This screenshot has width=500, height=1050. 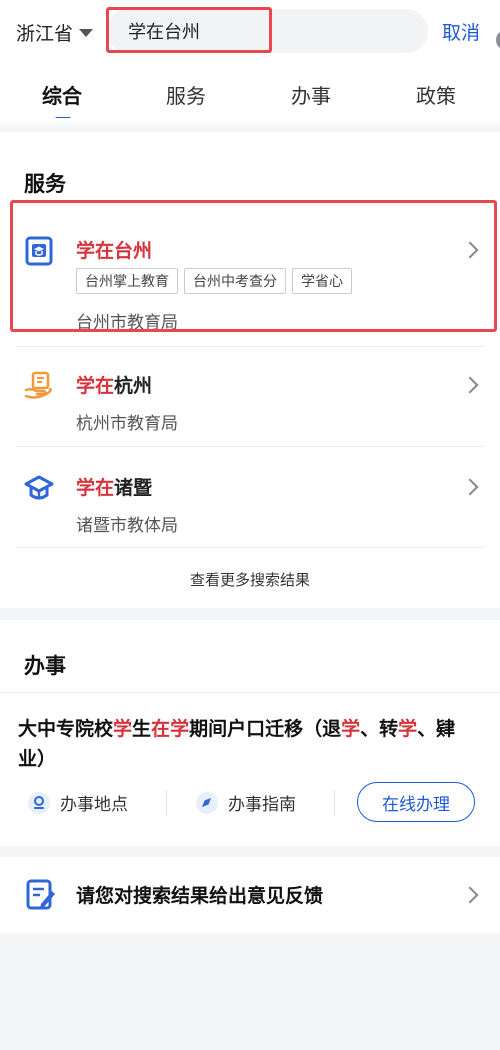 I want to click on school-badge-icon, so click(x=39, y=251).